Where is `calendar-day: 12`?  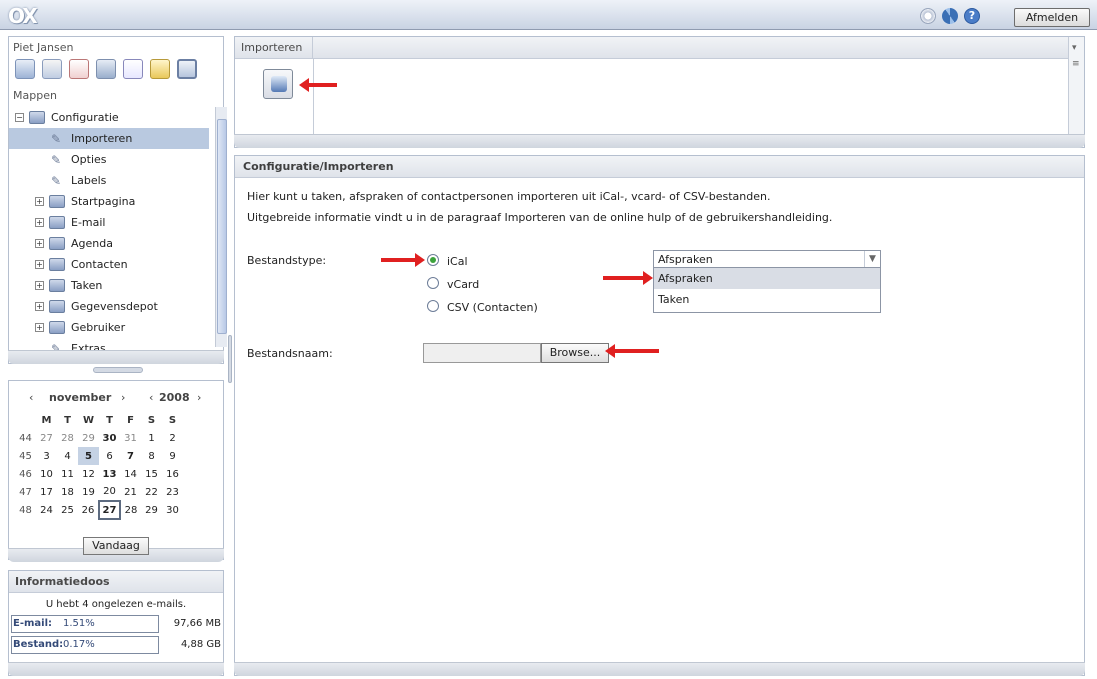
calendar-day: 12 is located at coordinates (88, 474).